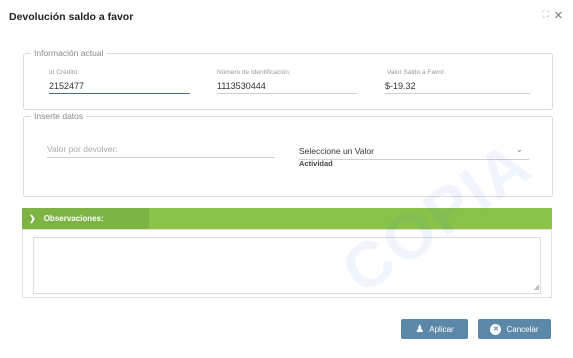 Image resolution: width=573 pixels, height=358 pixels. What do you see at coordinates (316, 163) in the screenshot?
I see `activity-label: Actividad` at bounding box center [316, 163].